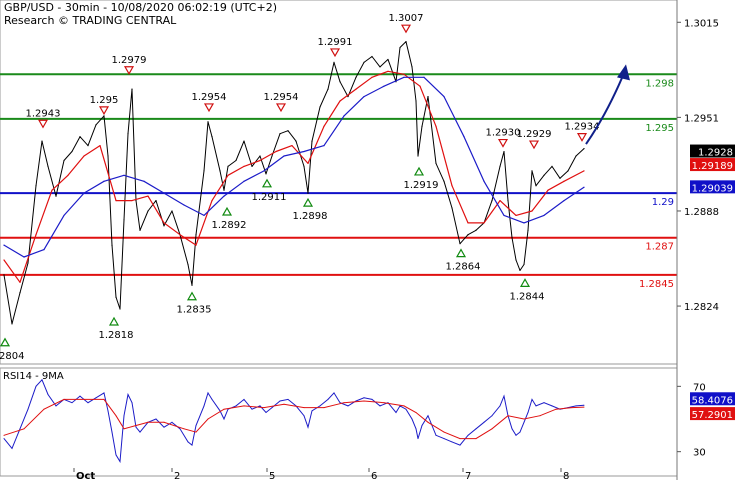 The image size is (735, 480). Describe the element at coordinates (468, 475) in the screenshot. I see `x-axis-tick-label: 7` at that location.